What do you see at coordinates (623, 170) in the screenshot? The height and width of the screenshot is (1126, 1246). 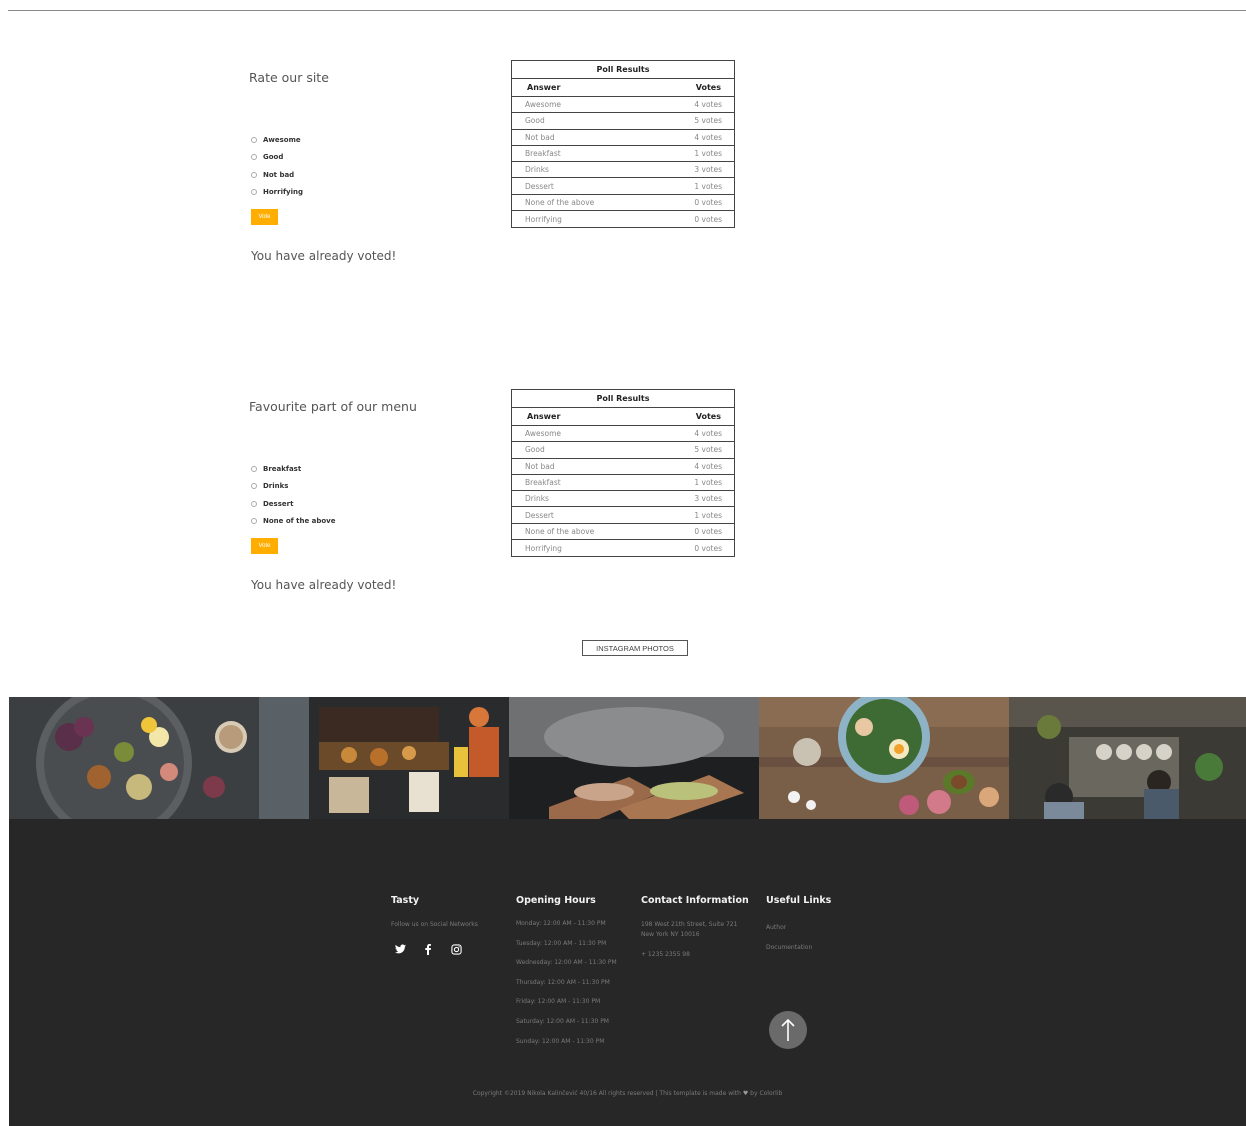 I see `table-row: Drinks 3 votes` at bounding box center [623, 170].